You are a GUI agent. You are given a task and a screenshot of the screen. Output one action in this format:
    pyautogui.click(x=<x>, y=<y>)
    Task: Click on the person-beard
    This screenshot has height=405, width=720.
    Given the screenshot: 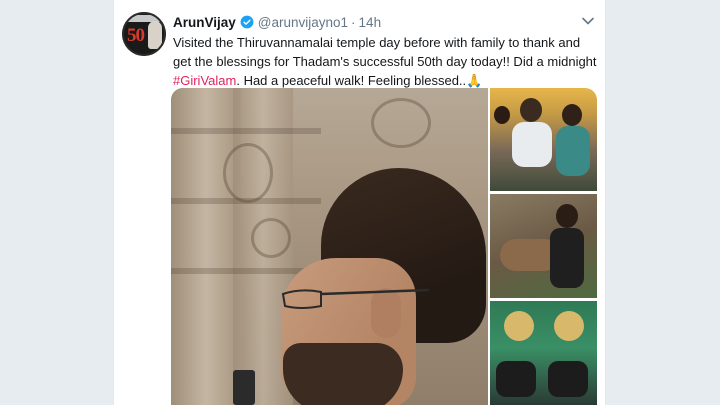 What is the action you would take?
    pyautogui.click(x=343, y=374)
    